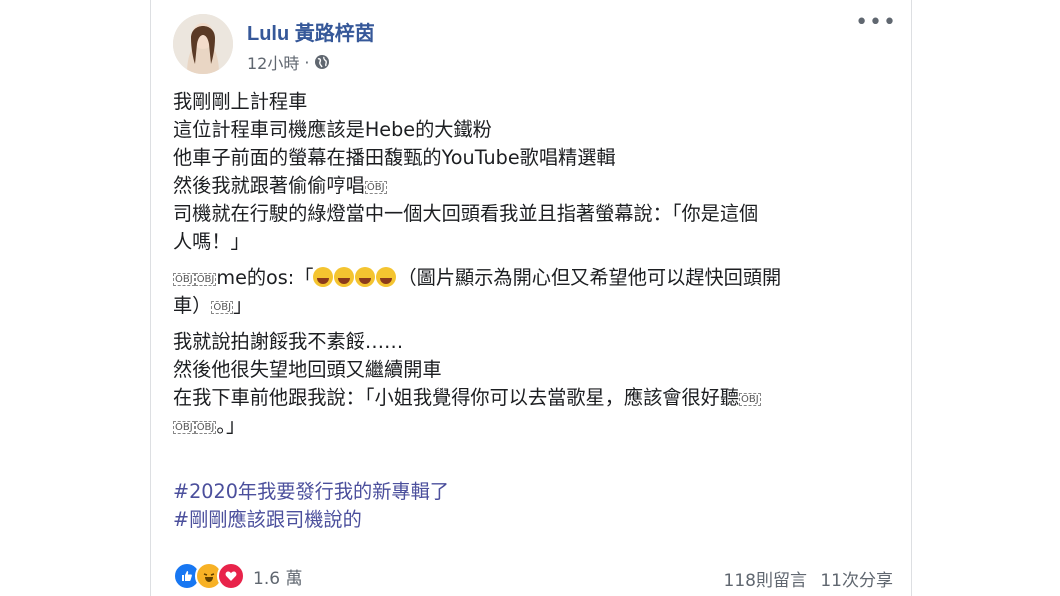  I want to click on avatar, so click(203, 44).